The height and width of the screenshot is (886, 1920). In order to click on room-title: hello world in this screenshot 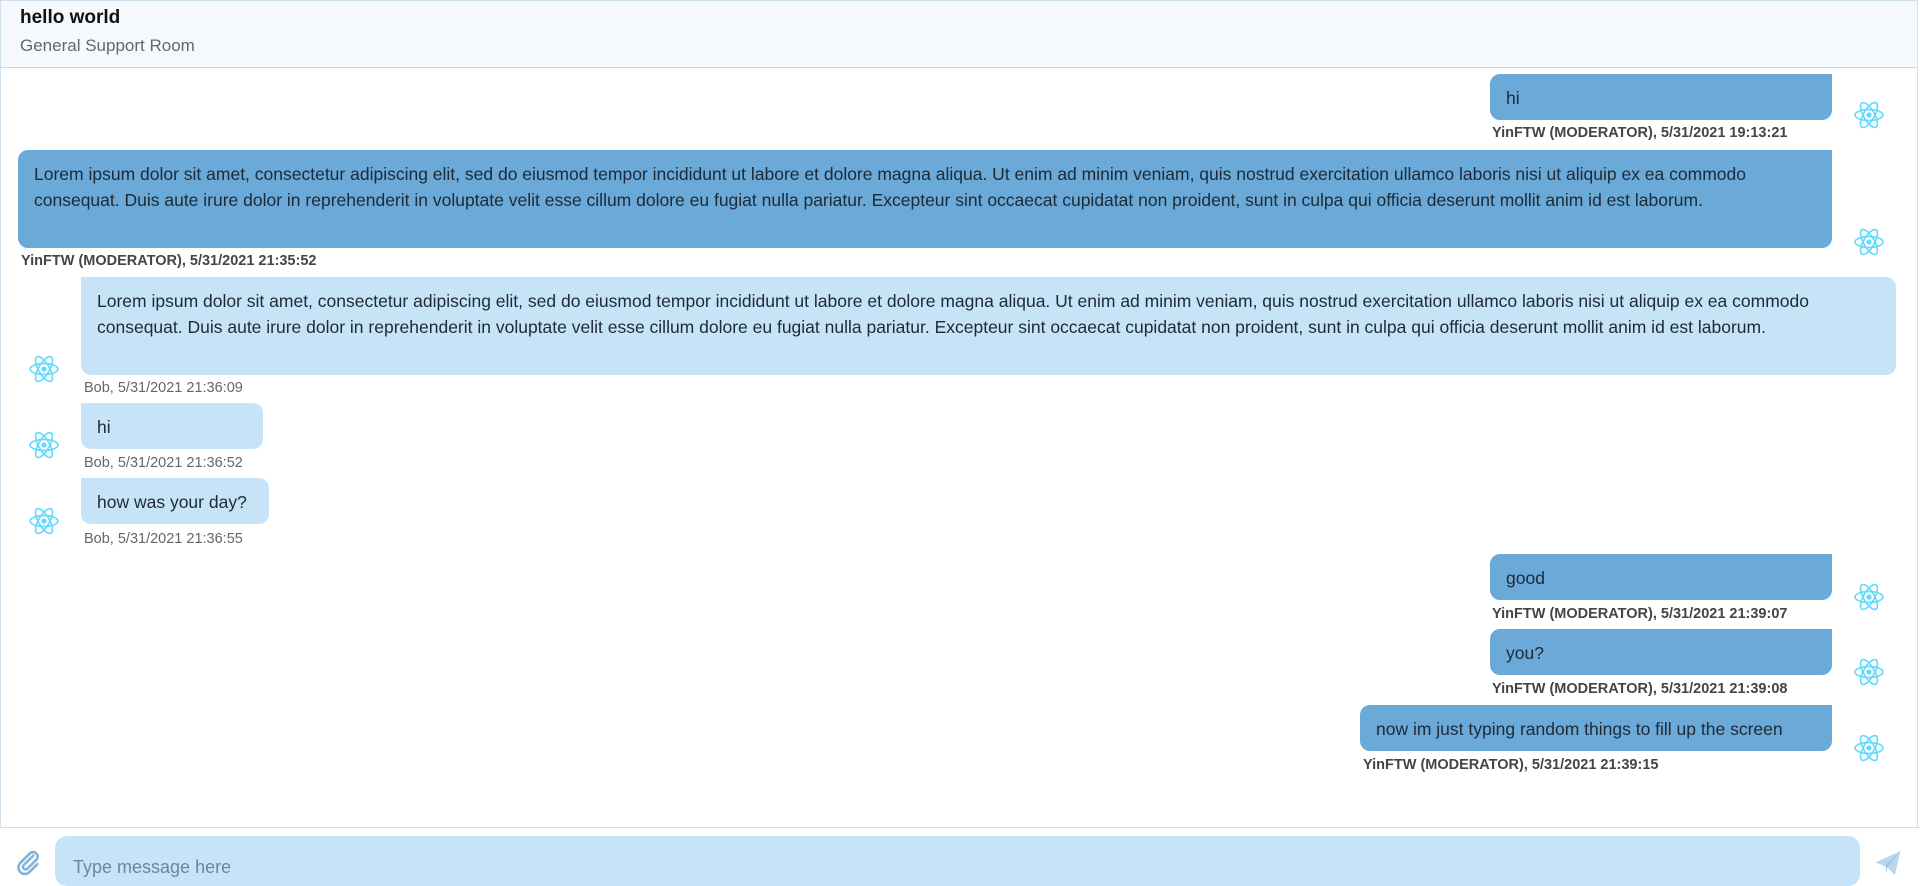, I will do `click(70, 17)`.